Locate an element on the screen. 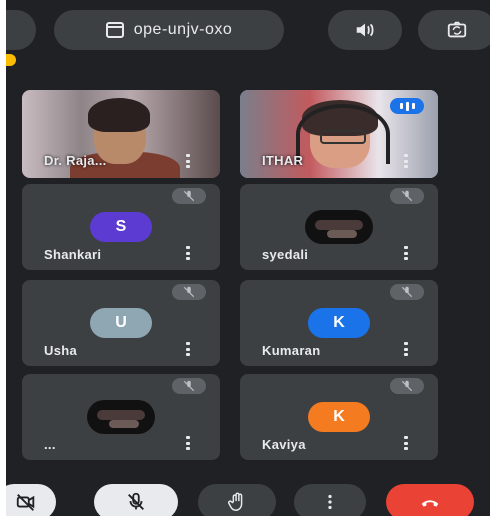  more-options-button is located at coordinates (330, 500).